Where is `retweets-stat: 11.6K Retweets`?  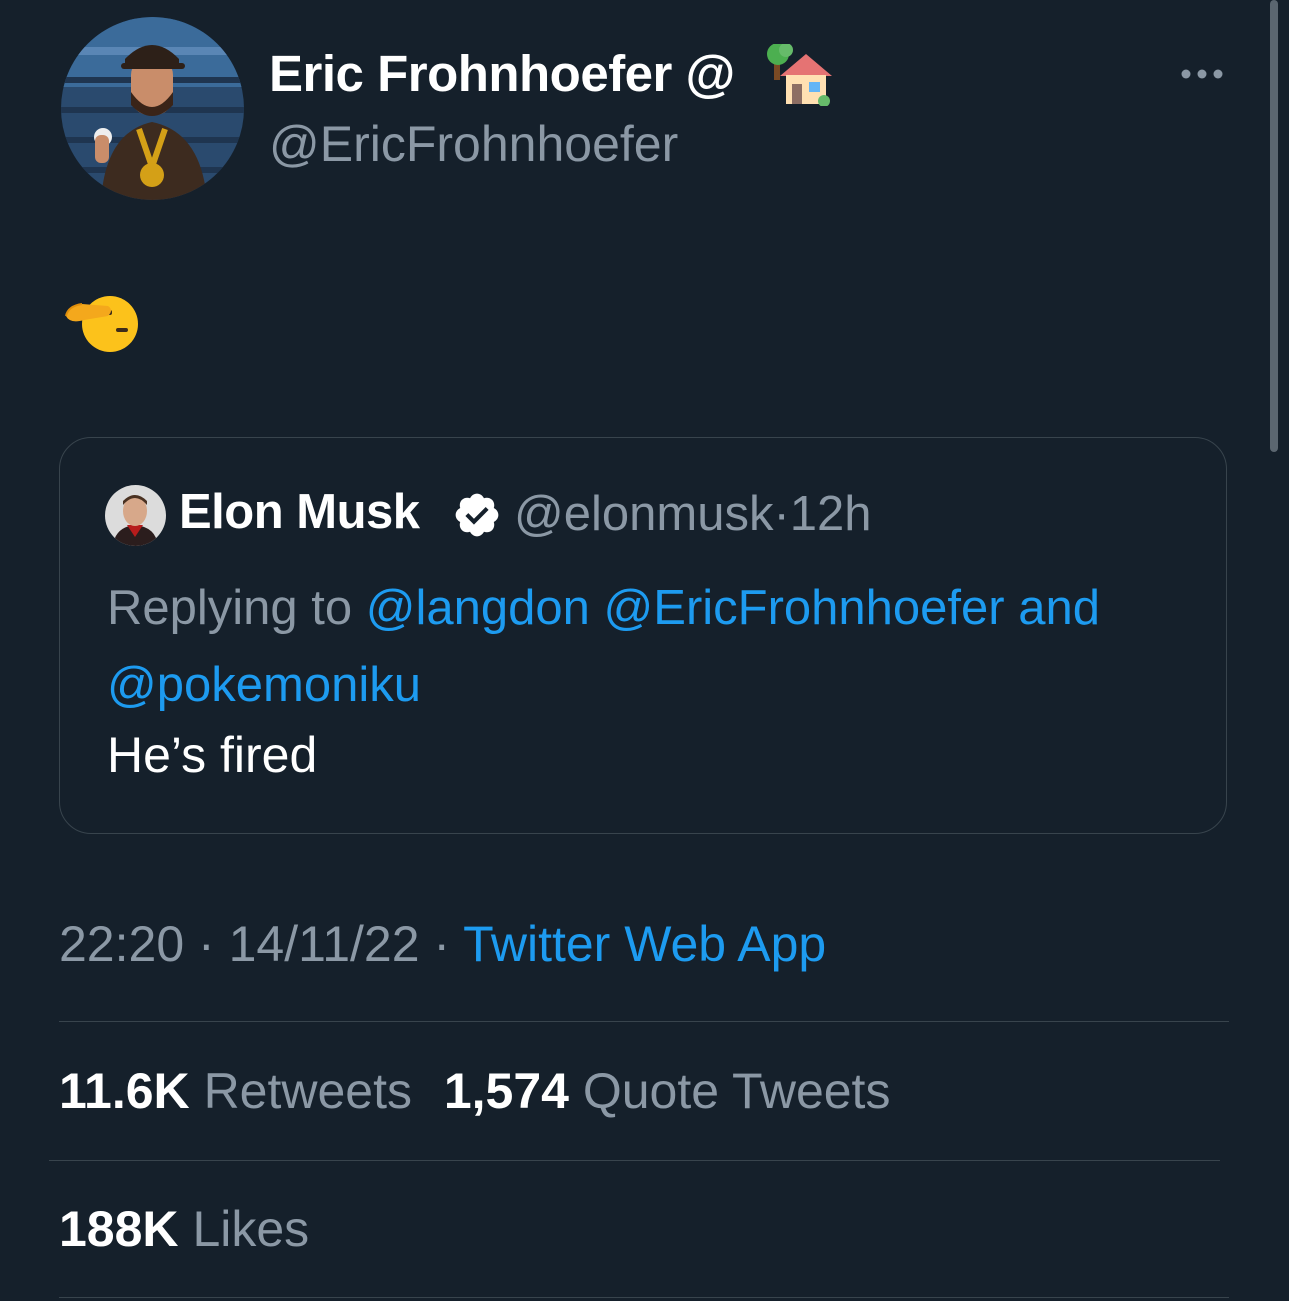
retweets-stat: 11.6K Retweets is located at coordinates (235, 1091).